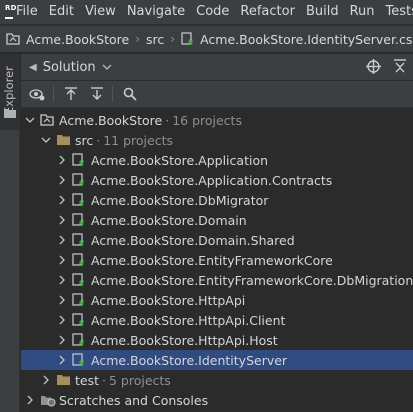 The image size is (413, 412). I want to click on tree-row-project: # Acme.BookStore.Application, so click(217, 160).